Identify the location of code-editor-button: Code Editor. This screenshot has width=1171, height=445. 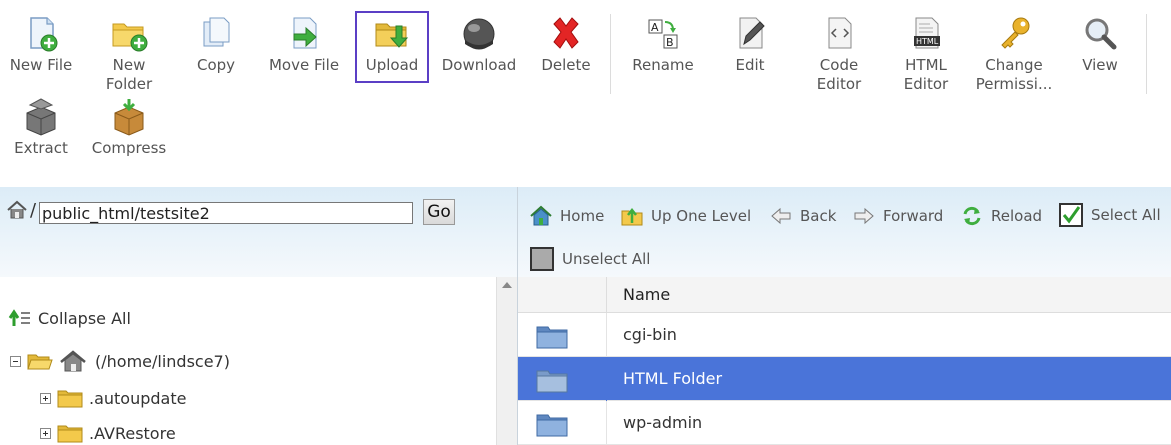
(839, 47).